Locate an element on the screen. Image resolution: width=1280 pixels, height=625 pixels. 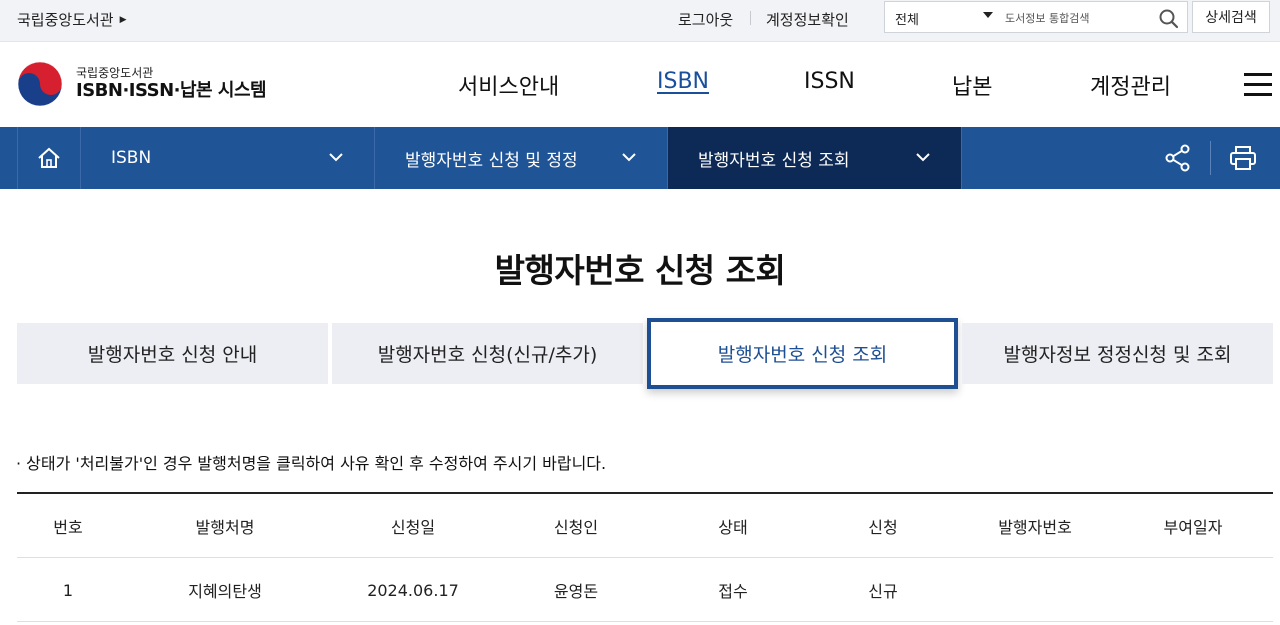
logo-org-name: 국립중앙도서관 is located at coordinates (115, 73).